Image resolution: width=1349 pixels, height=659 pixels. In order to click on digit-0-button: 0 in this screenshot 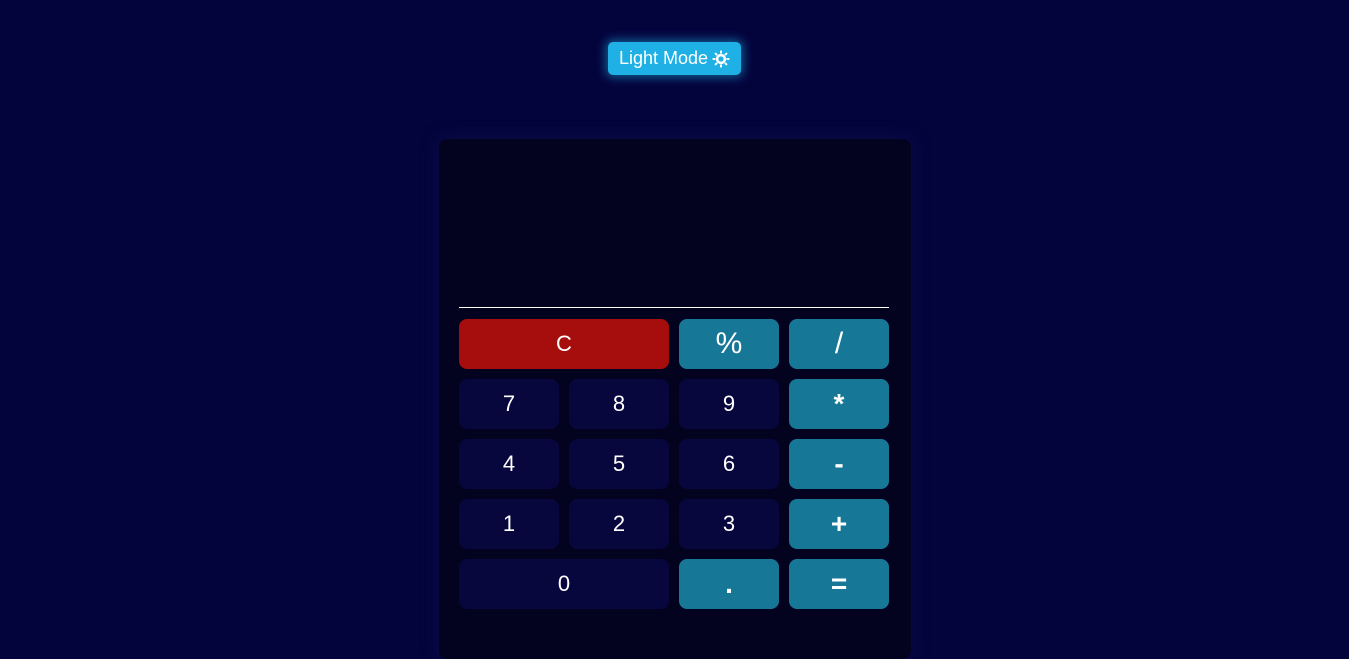, I will do `click(564, 584)`.